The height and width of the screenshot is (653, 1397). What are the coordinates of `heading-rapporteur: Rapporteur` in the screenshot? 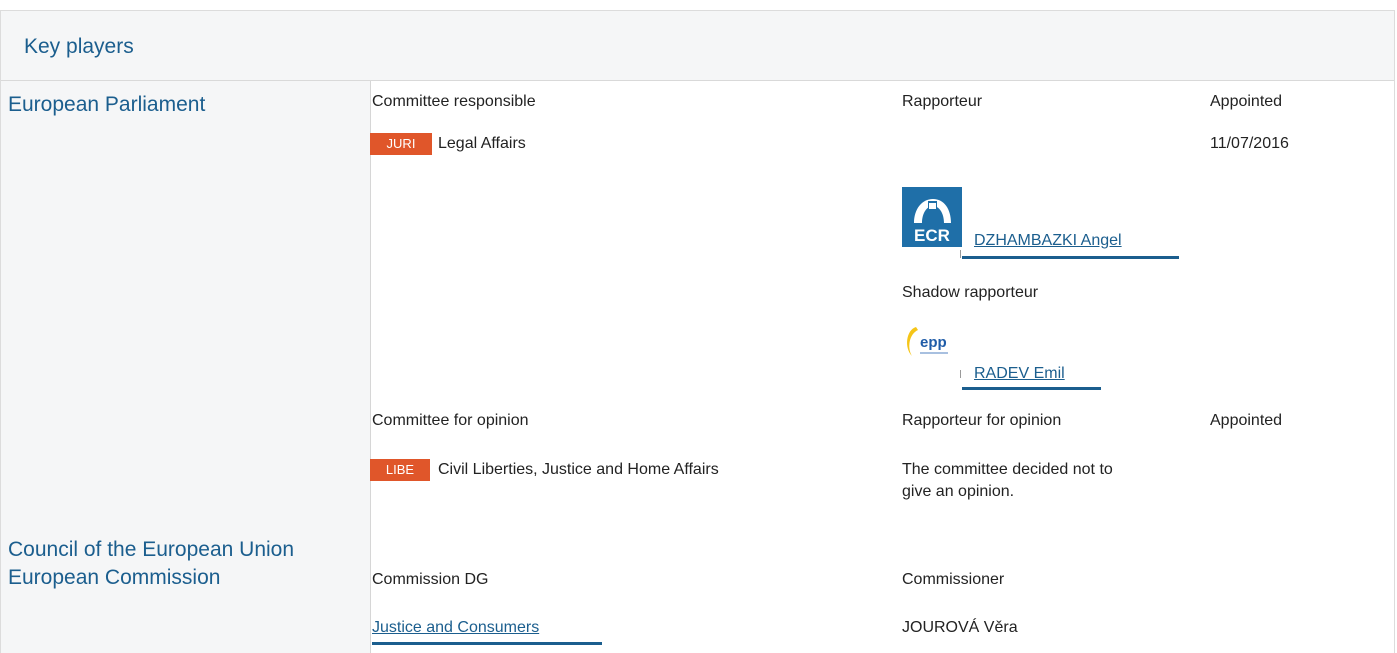 It's located at (942, 101).